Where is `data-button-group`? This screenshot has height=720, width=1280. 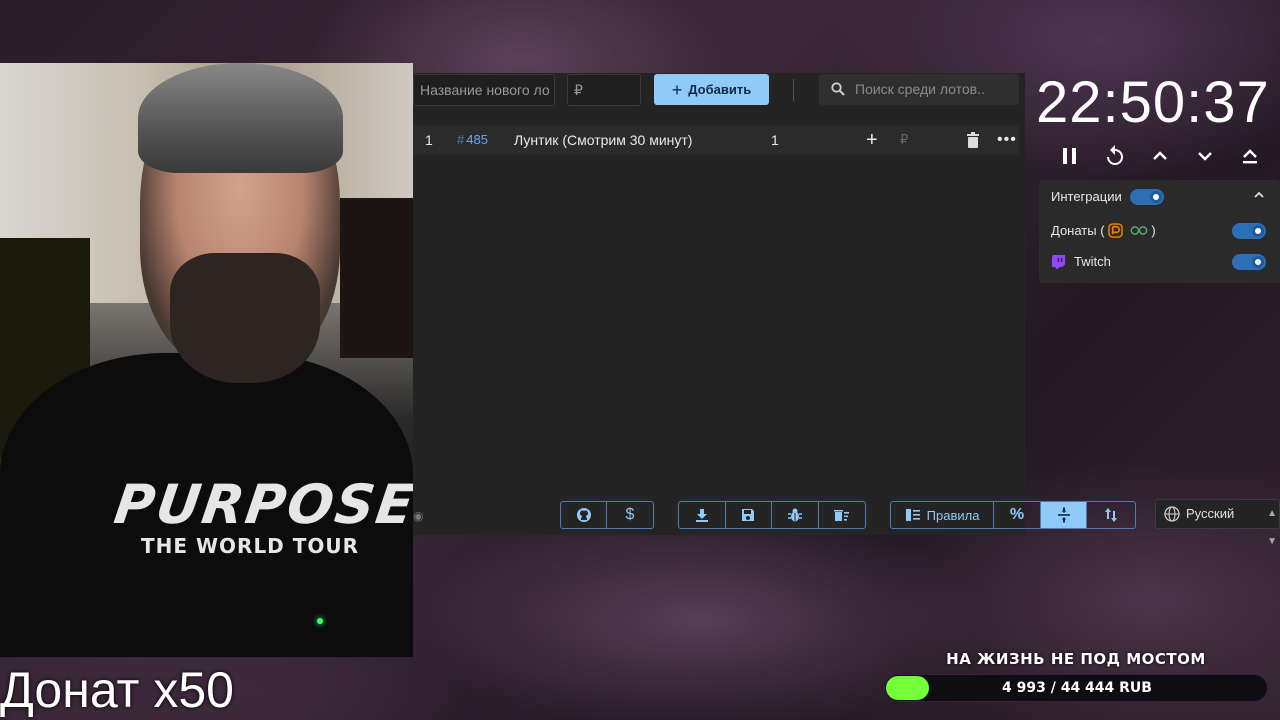 data-button-group is located at coordinates (772, 515).